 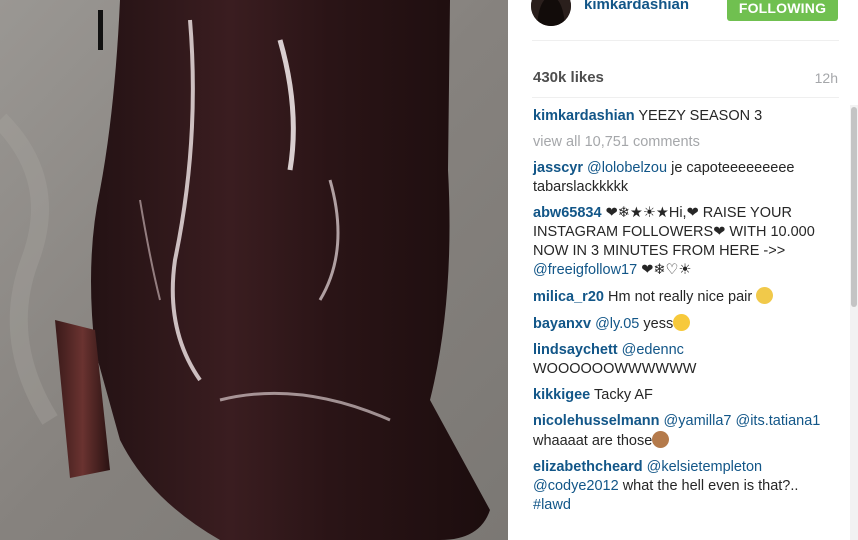 I want to click on comment-username: jasscyr, so click(x=558, y=168).